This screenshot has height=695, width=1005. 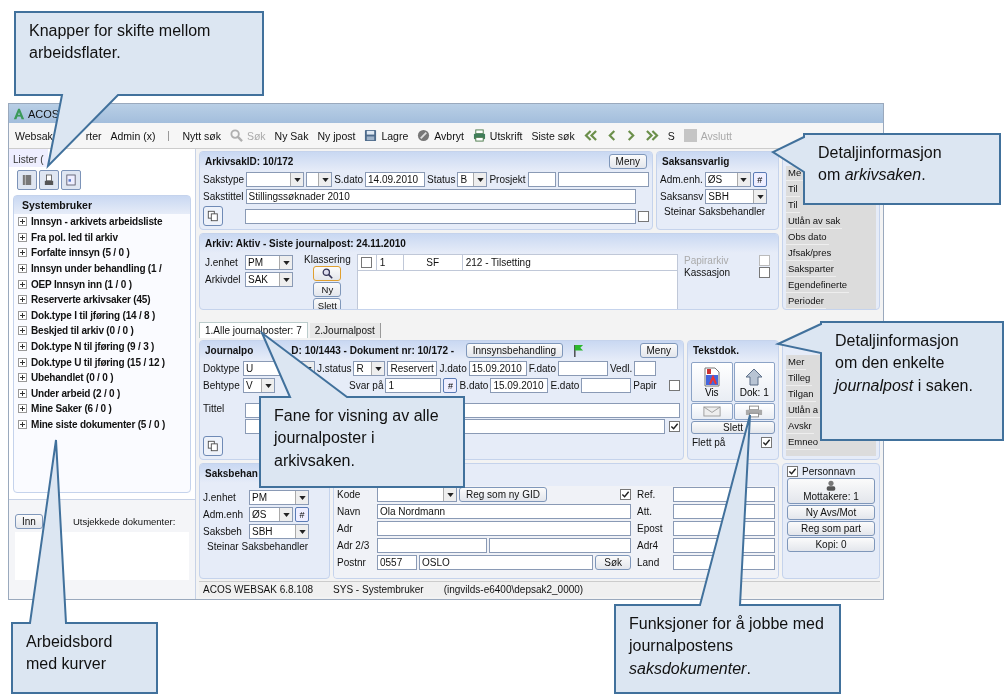 What do you see at coordinates (681, 179) in the screenshot?
I see `field-label: Adm.enh.` at bounding box center [681, 179].